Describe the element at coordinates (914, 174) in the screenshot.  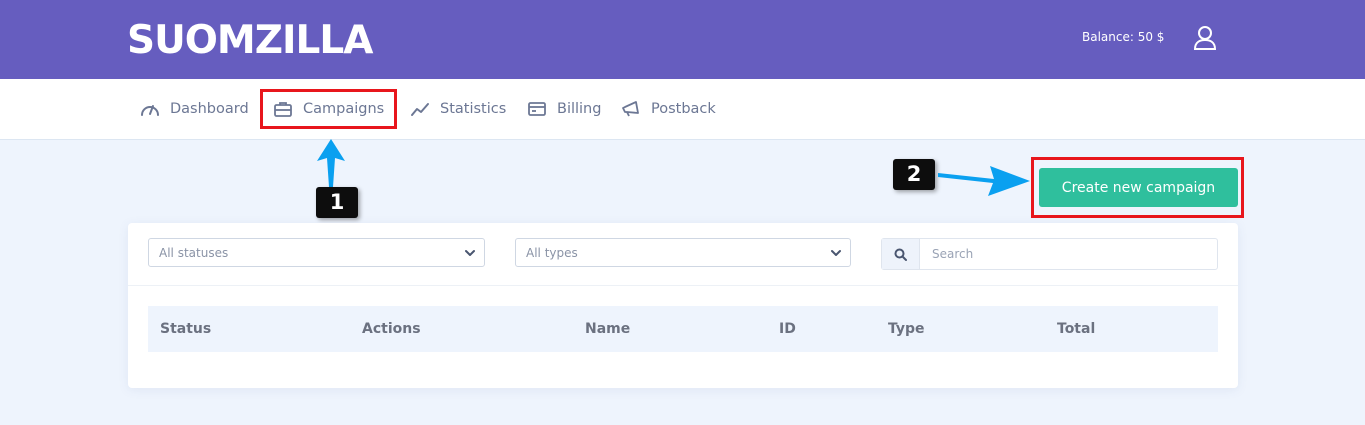
I see `step-badge-2: 2` at that location.